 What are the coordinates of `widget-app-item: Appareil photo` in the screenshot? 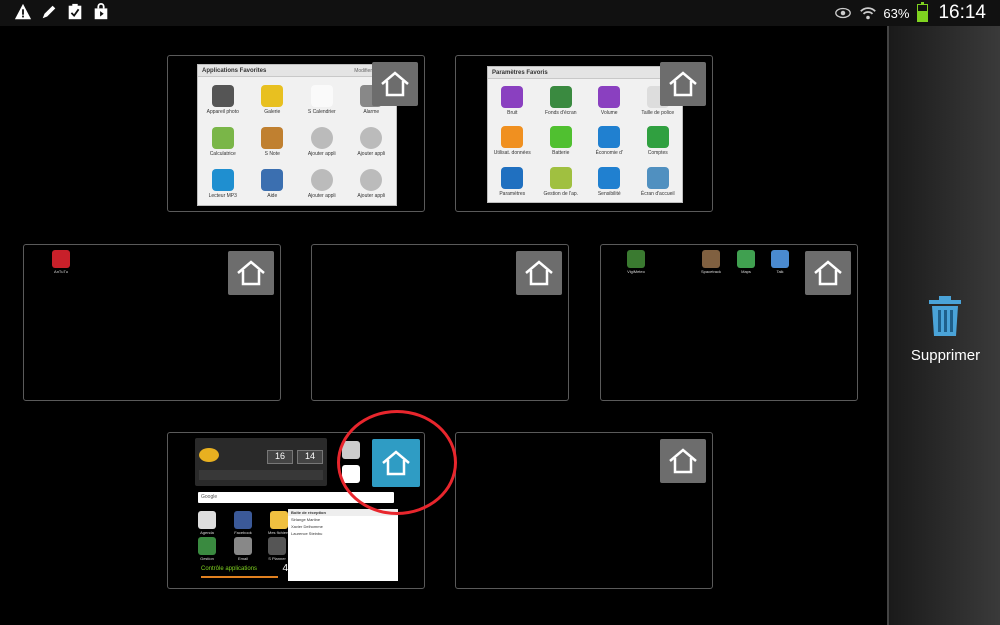 It's located at (223, 100).